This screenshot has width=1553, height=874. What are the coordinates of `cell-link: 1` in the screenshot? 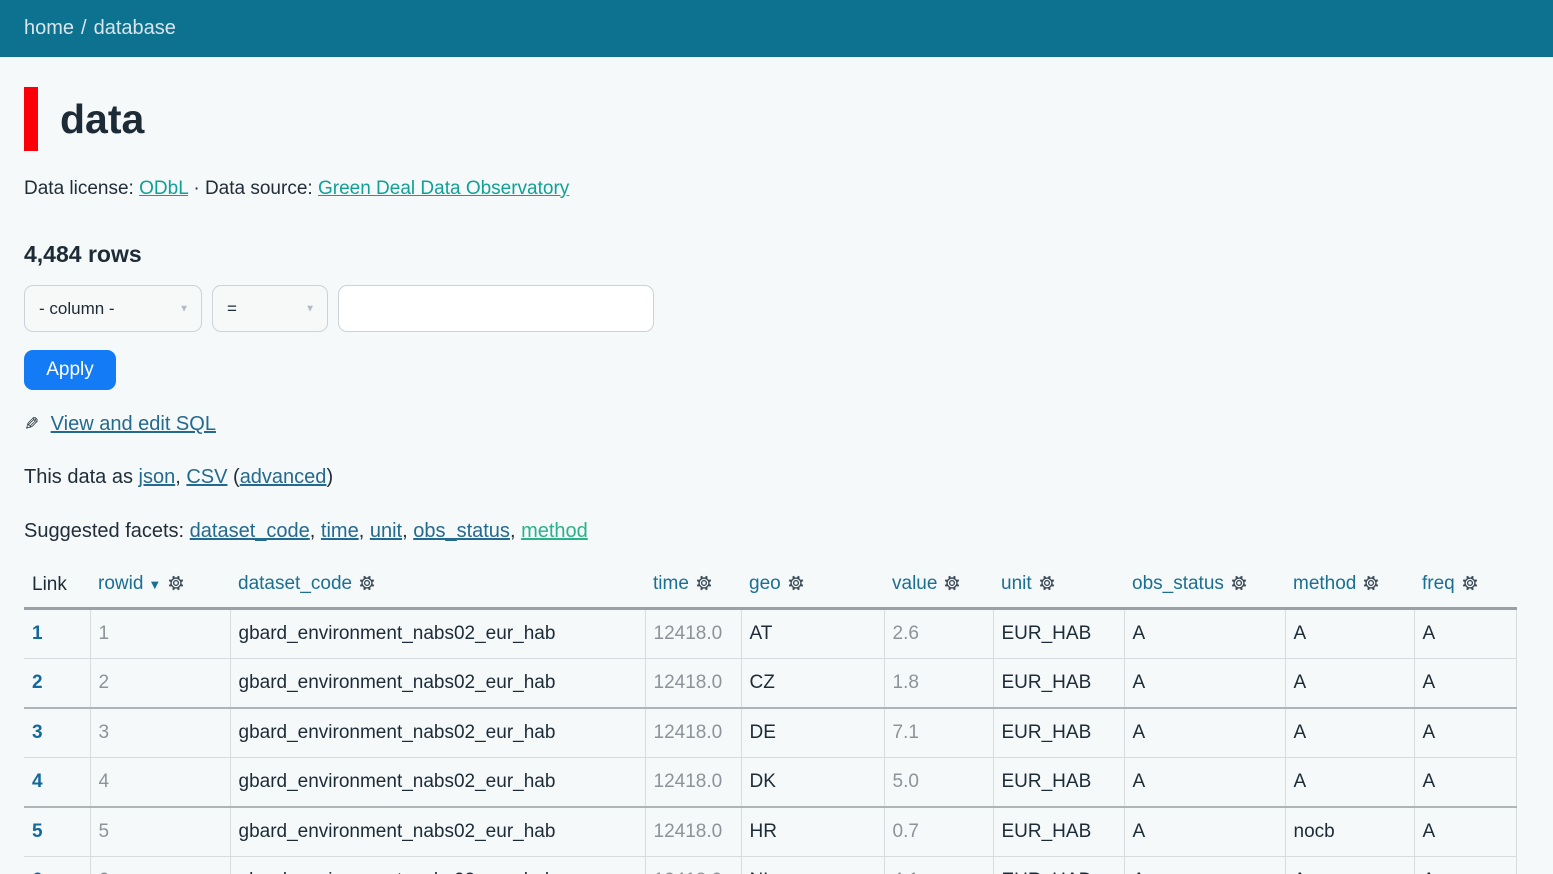 It's located at (57, 633).